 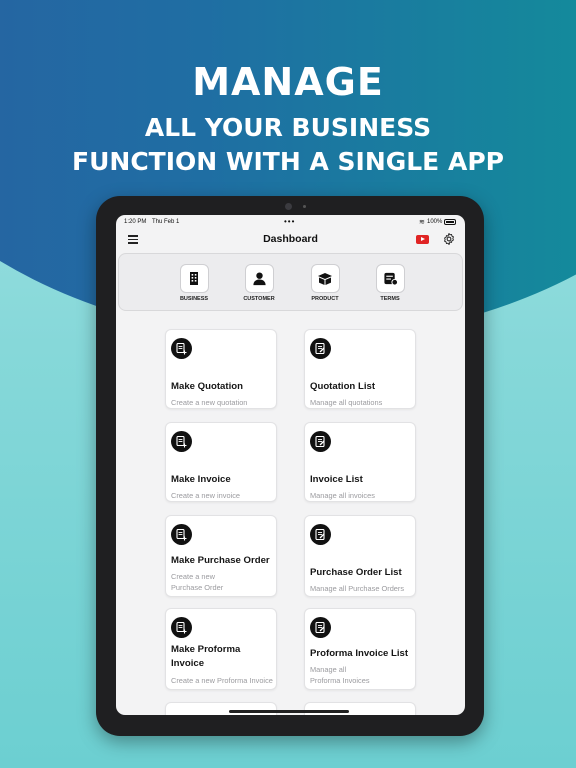 I want to click on status-time: 1:20 PM, so click(x=135, y=222).